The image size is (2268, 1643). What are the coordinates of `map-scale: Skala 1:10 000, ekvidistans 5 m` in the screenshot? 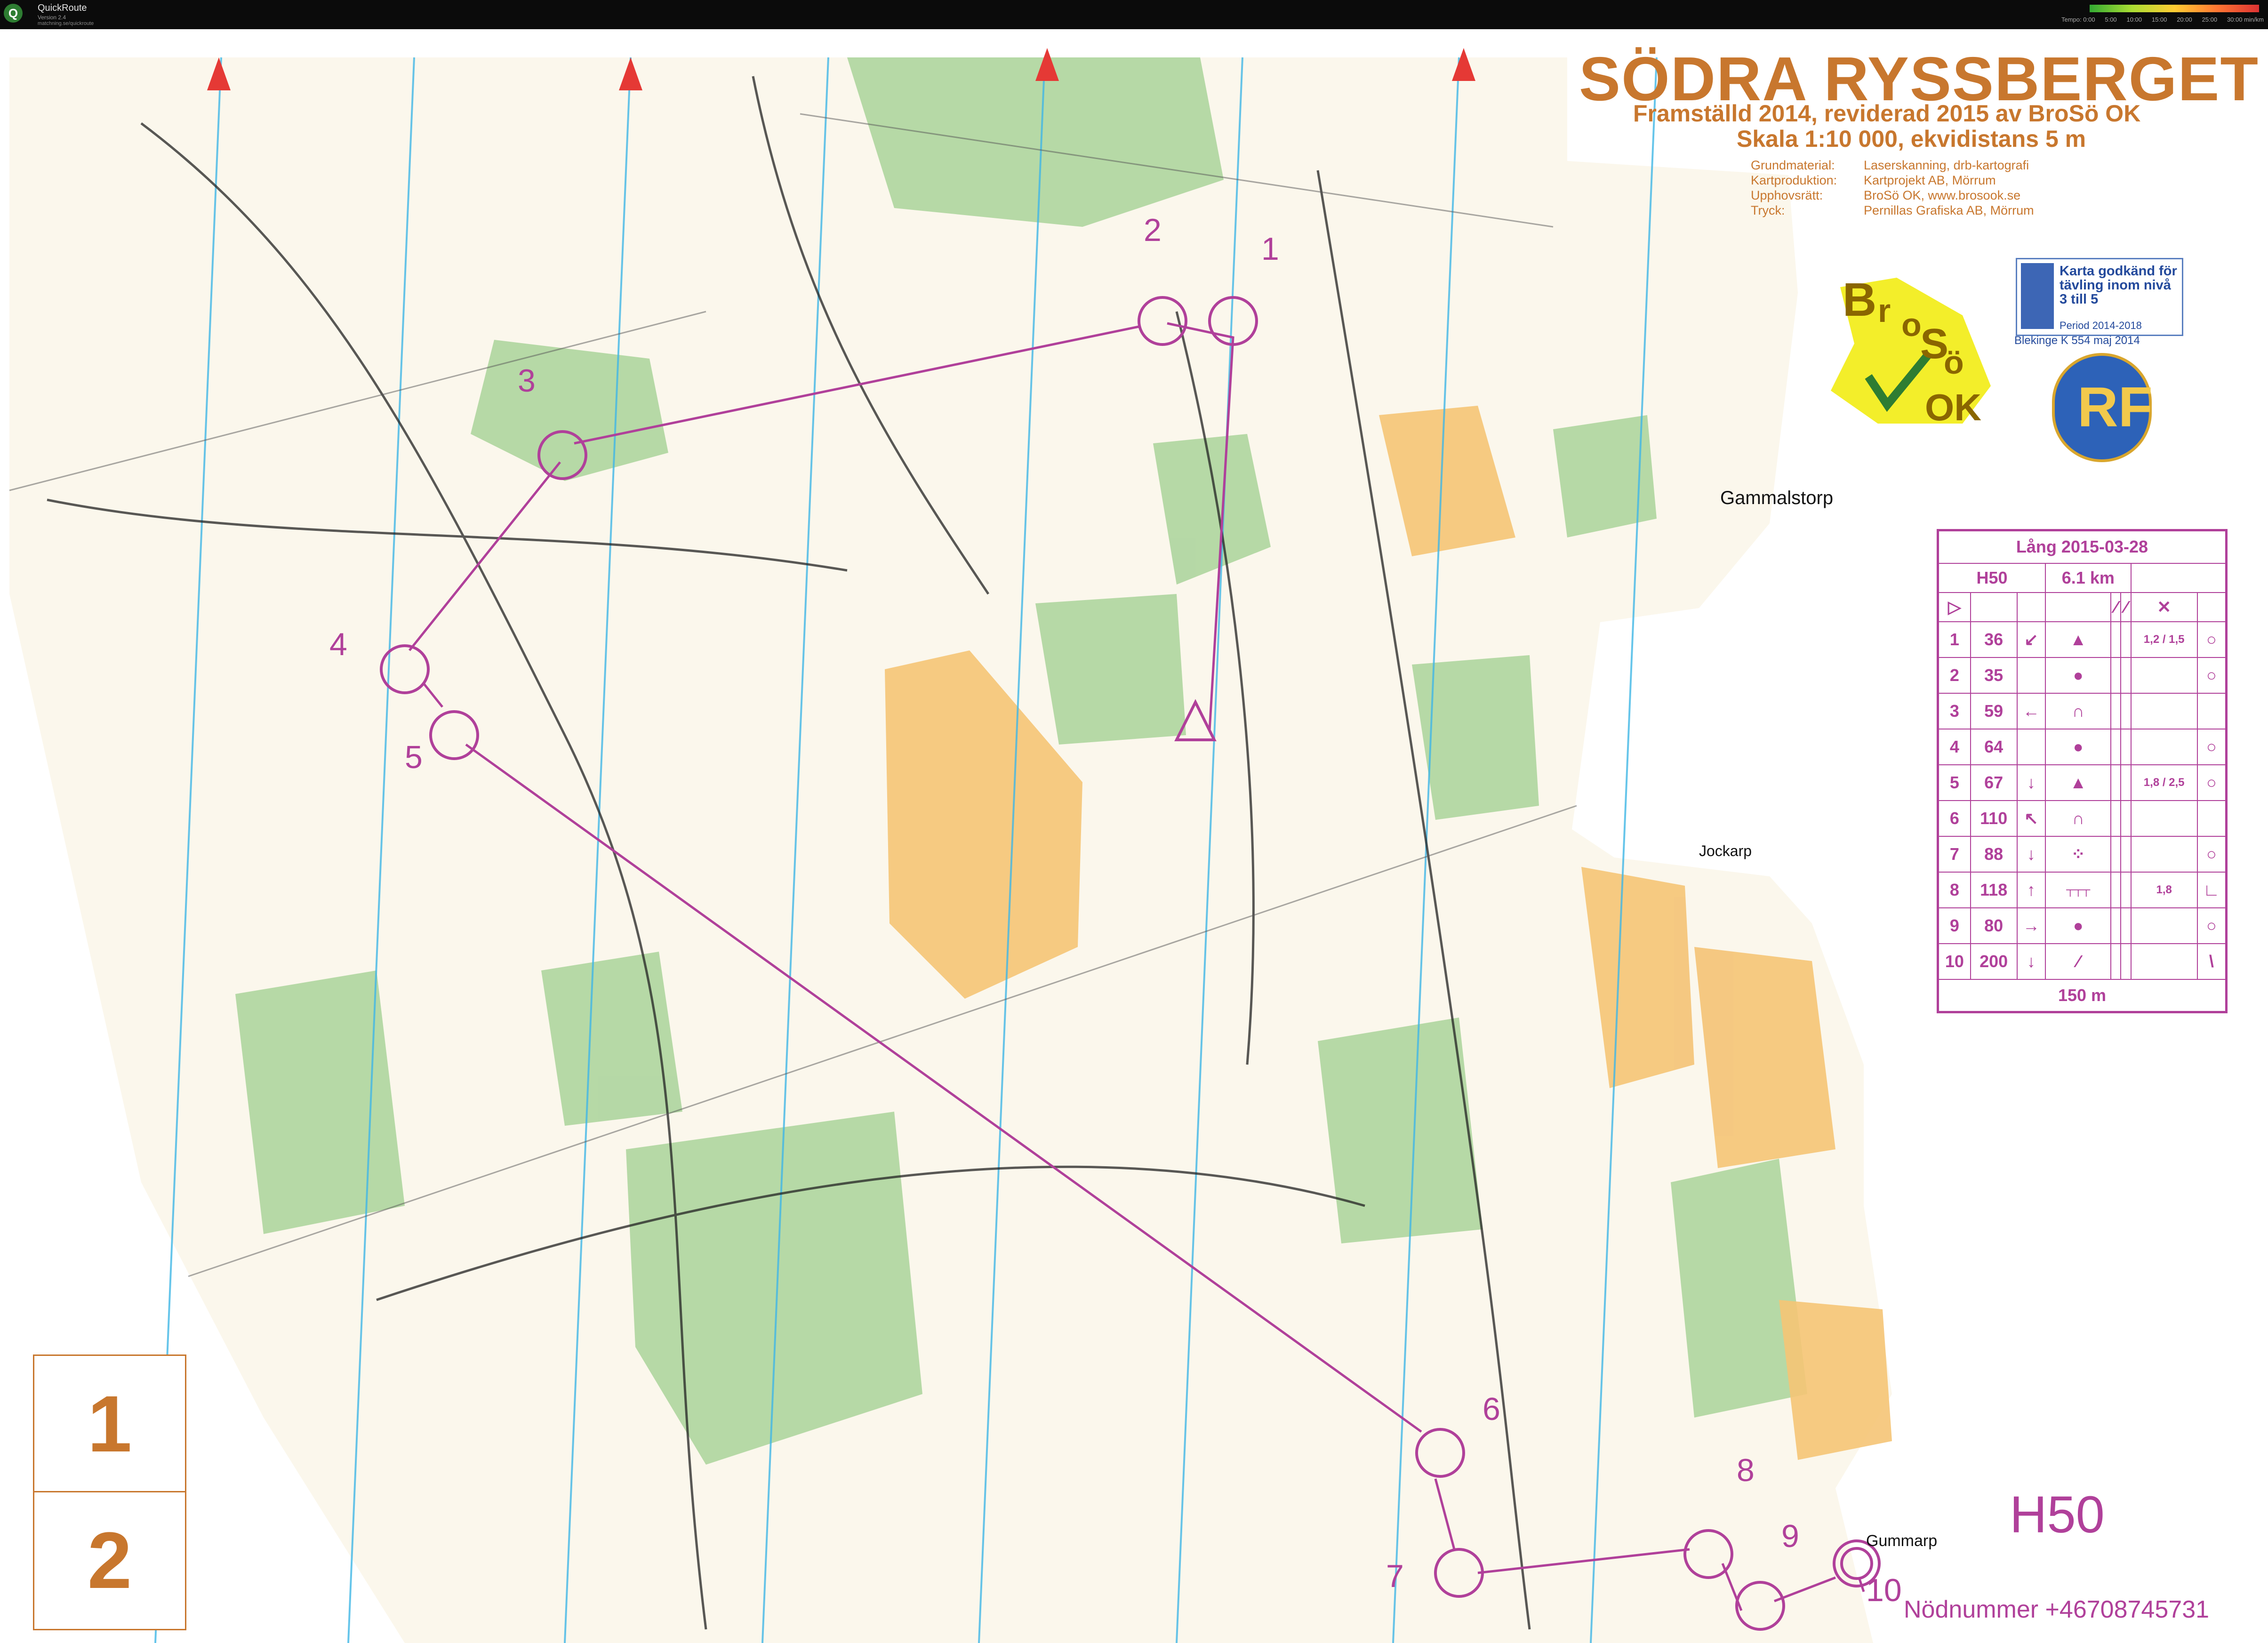 It's located at (1911, 139).